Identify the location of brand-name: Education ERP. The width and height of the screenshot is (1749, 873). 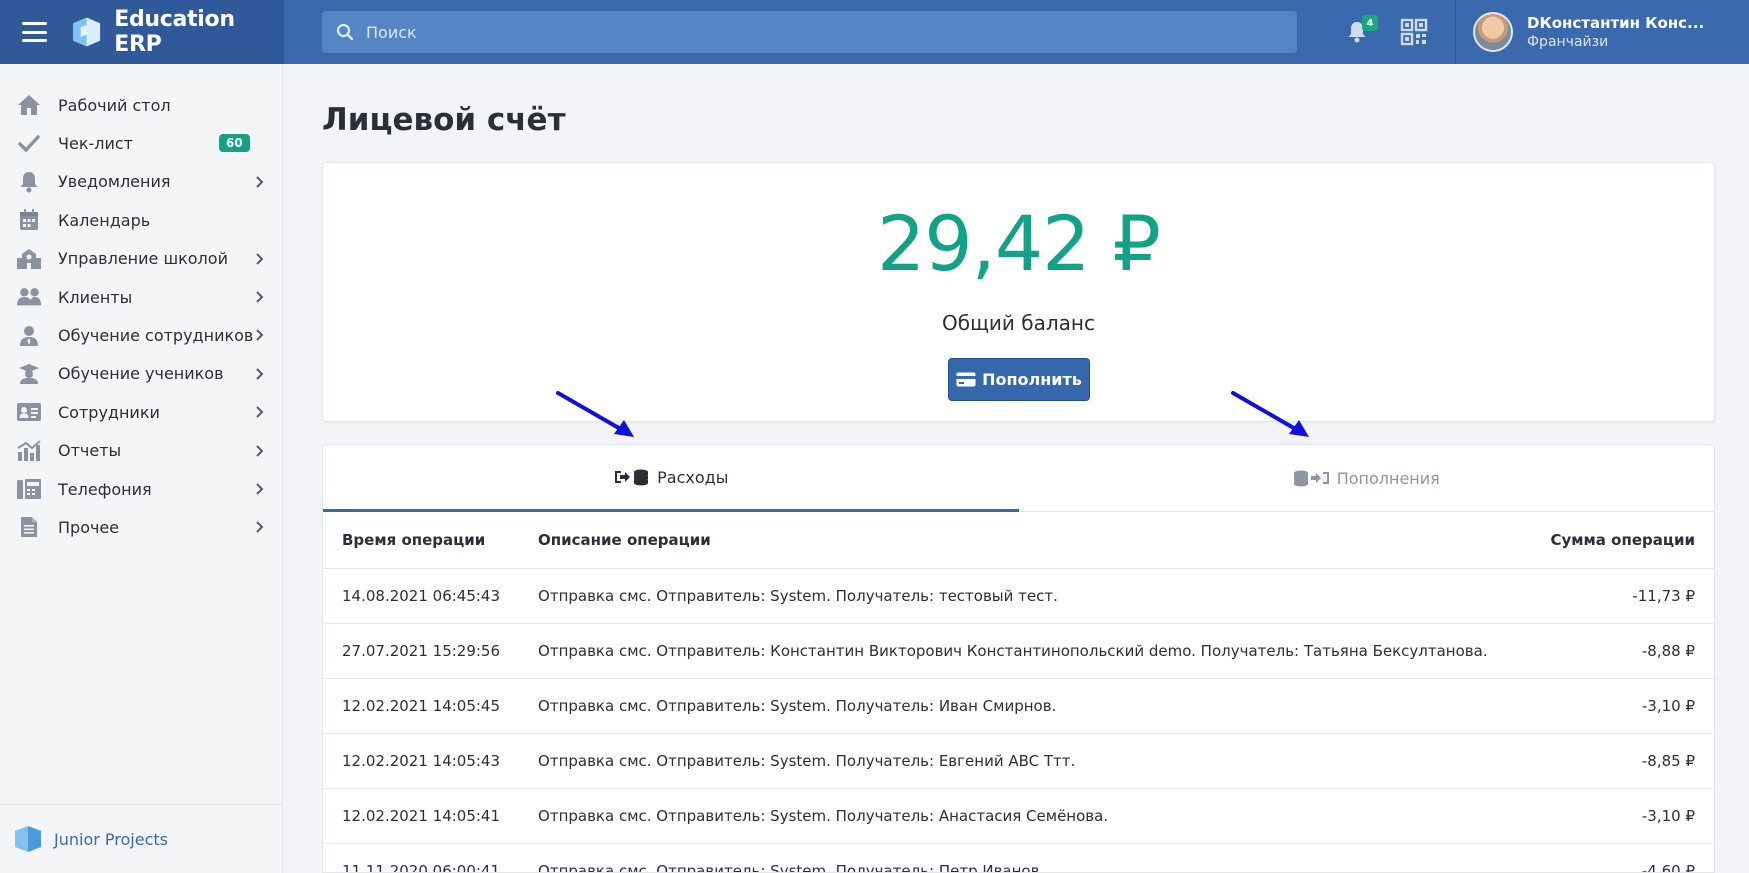
(199, 32).